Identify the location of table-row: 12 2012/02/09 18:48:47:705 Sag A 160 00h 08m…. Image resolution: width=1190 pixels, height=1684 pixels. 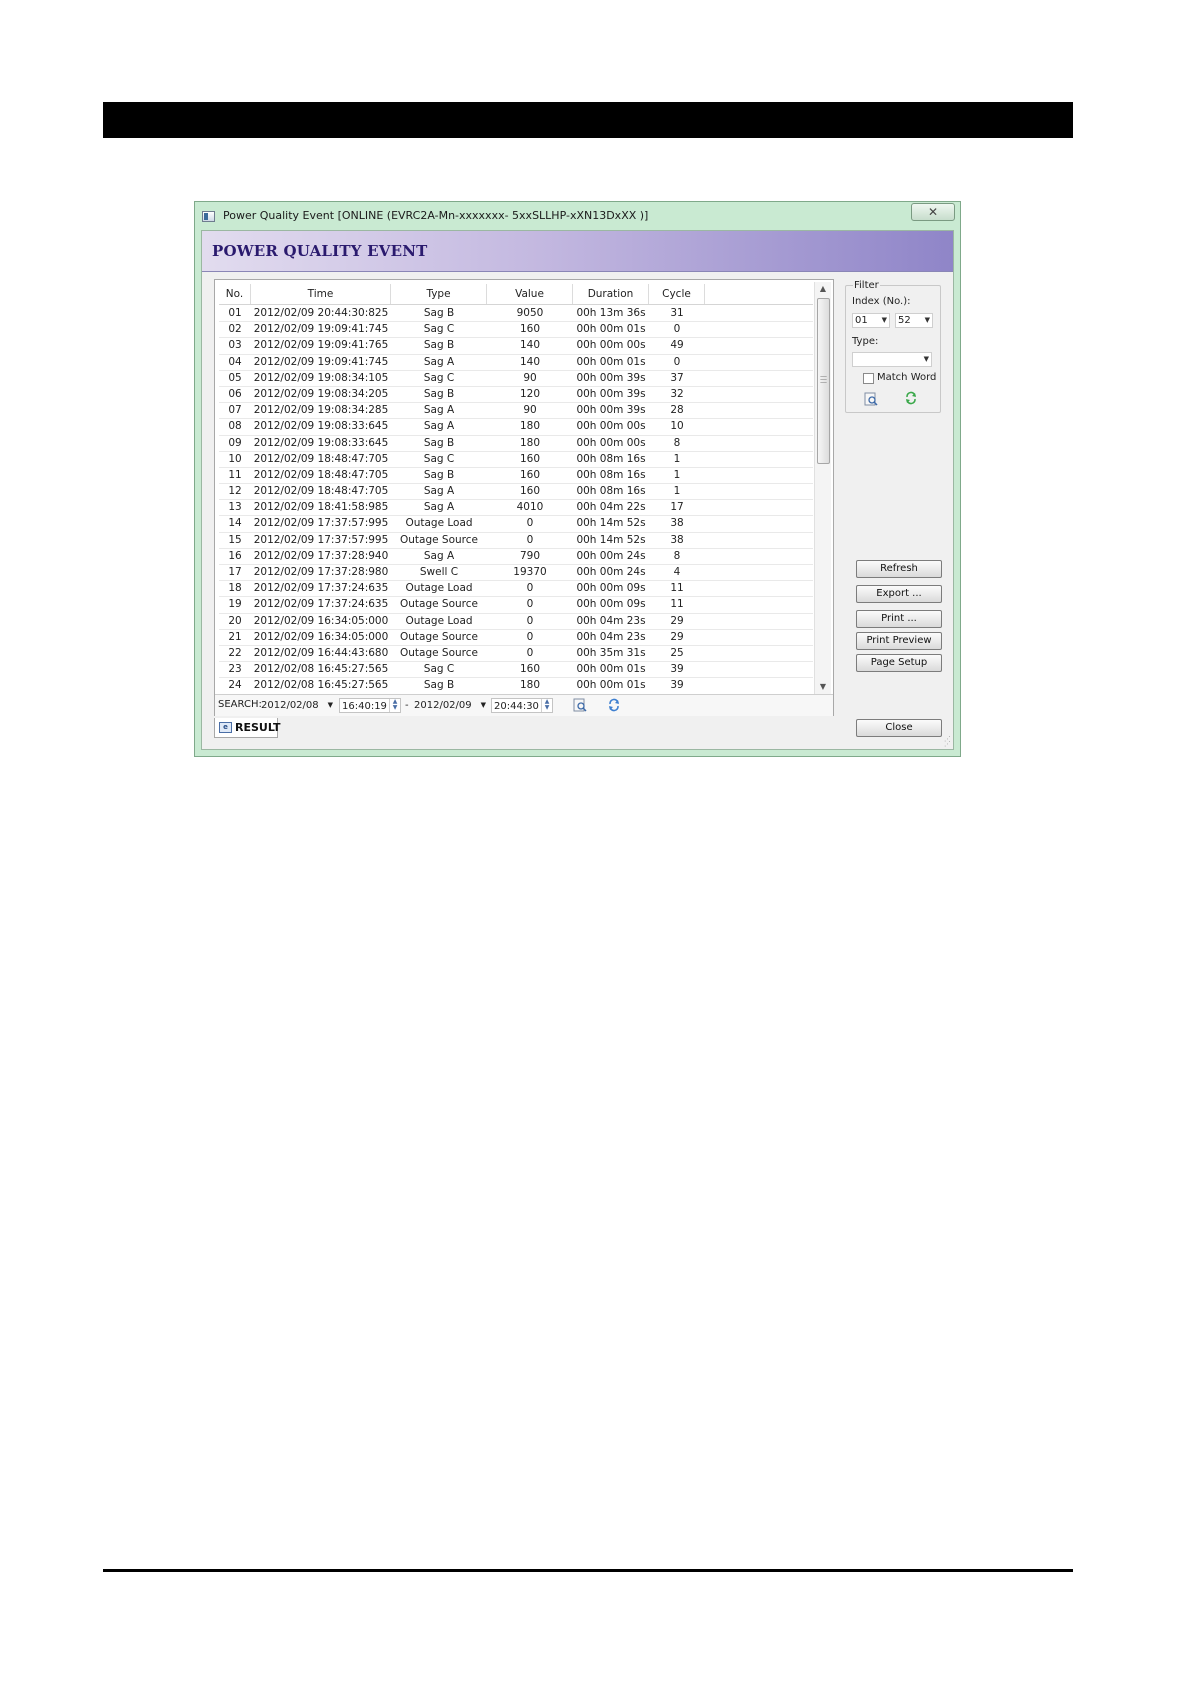
(516, 492).